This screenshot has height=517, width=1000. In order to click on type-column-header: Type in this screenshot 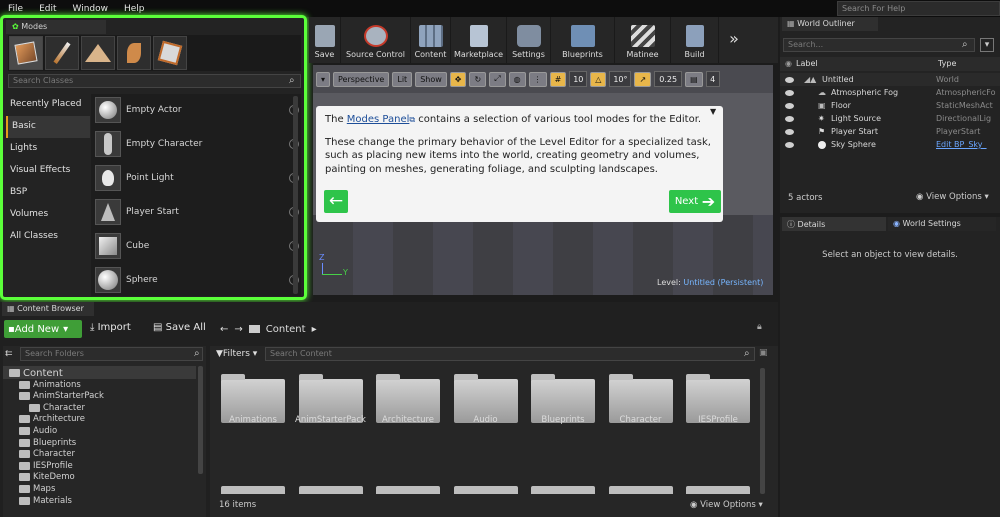, I will do `click(947, 63)`.